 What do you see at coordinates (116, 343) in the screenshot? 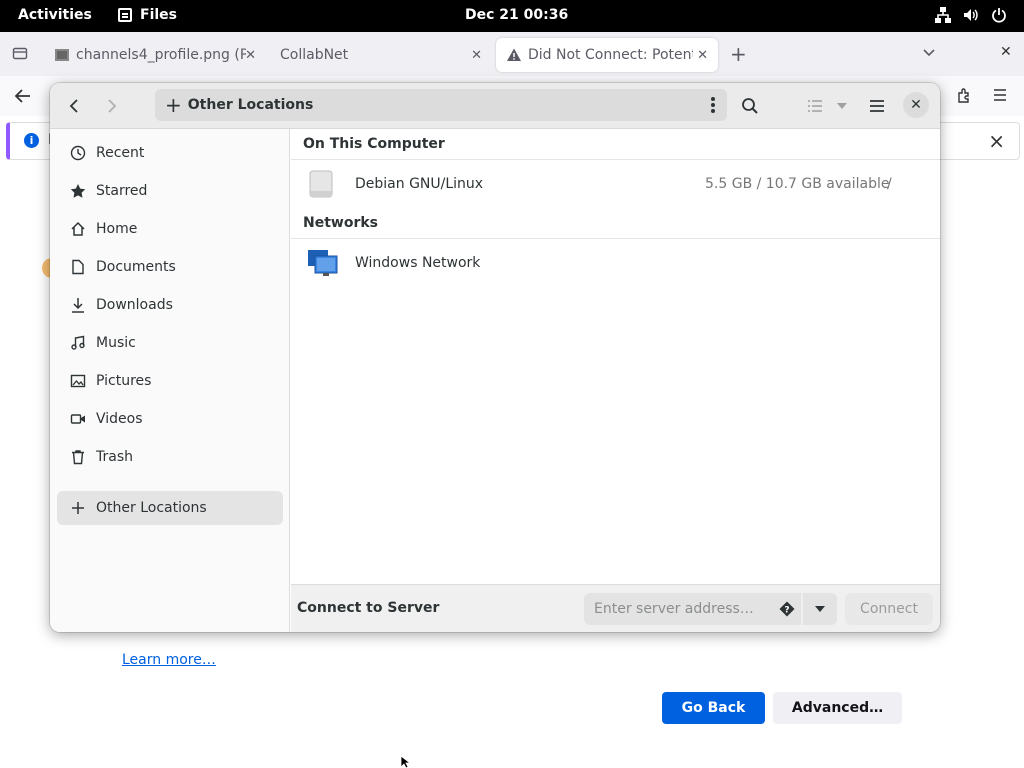
I see `sidebar-item-label: Music` at bounding box center [116, 343].